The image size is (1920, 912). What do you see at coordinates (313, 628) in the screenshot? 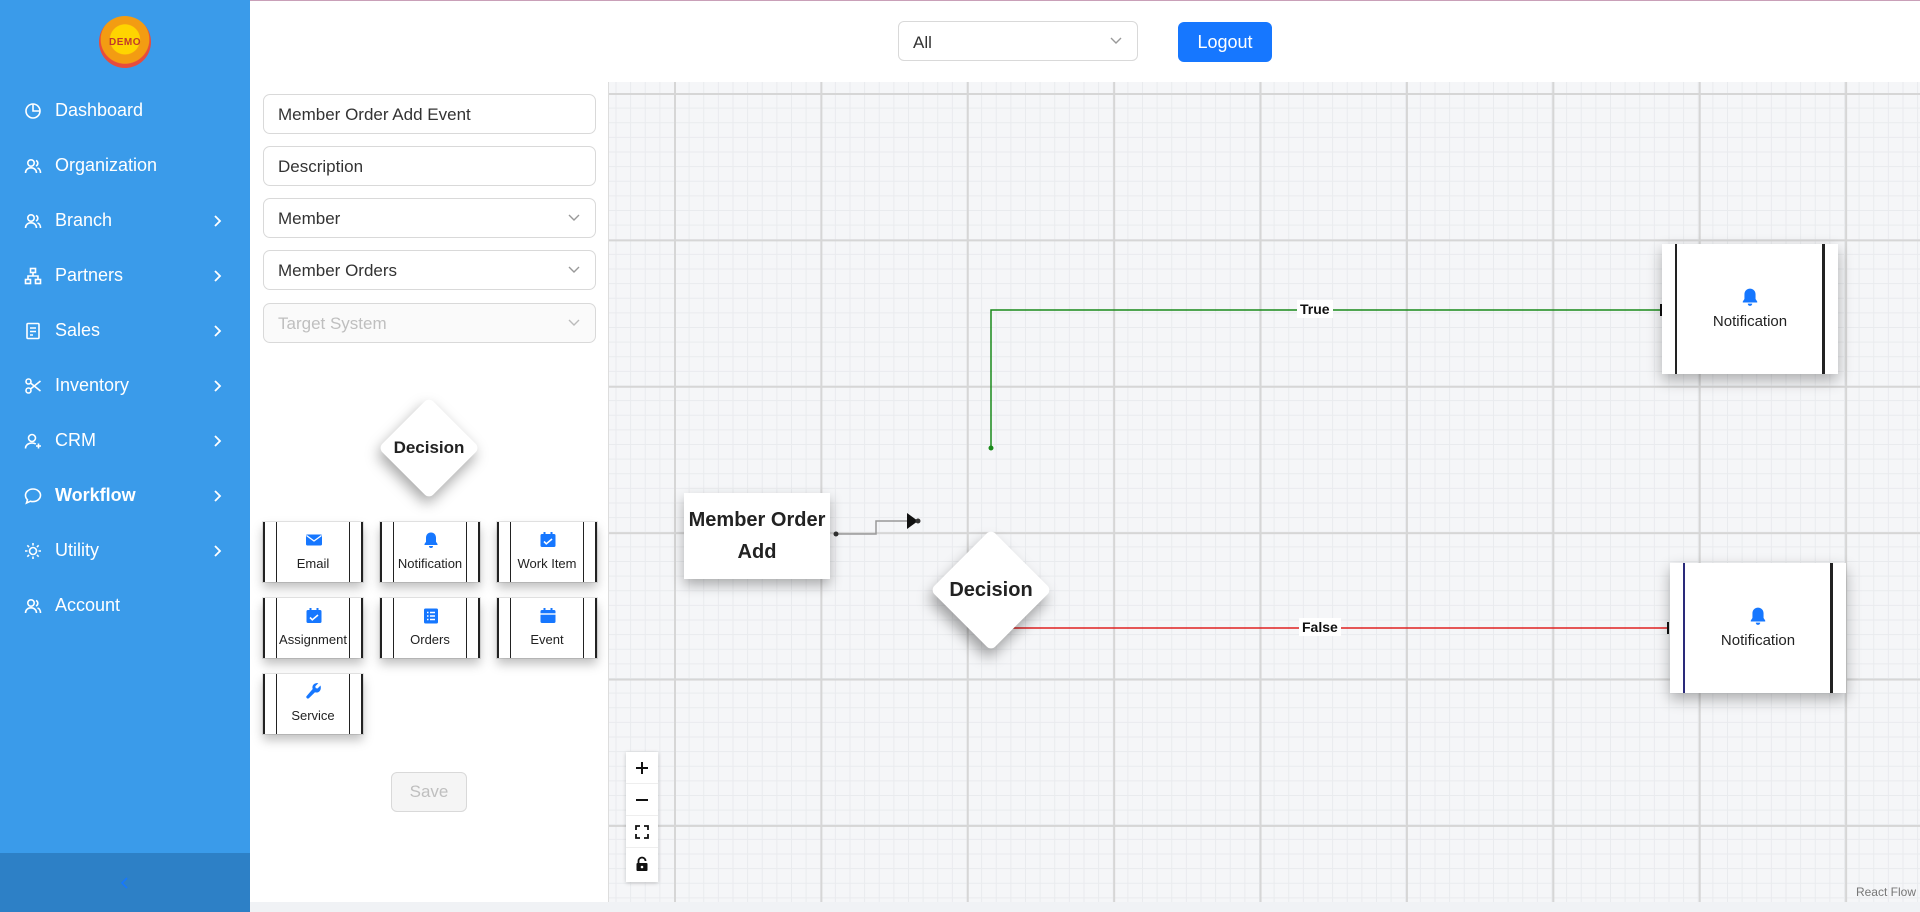
I see `palette-tile-assignment: Assignment` at bounding box center [313, 628].